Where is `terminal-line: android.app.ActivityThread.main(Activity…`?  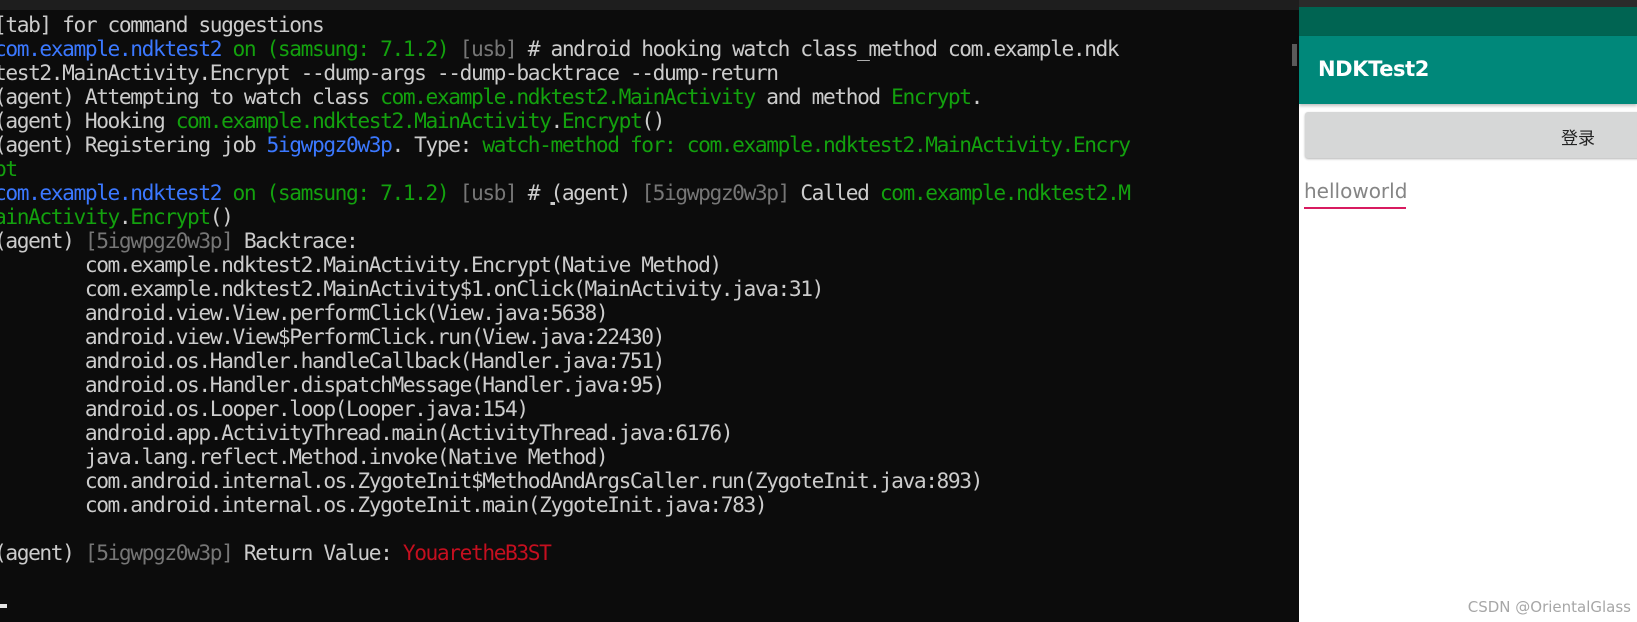
terminal-line: android.app.ActivityThread.main(Activity… is located at coordinates (367, 432).